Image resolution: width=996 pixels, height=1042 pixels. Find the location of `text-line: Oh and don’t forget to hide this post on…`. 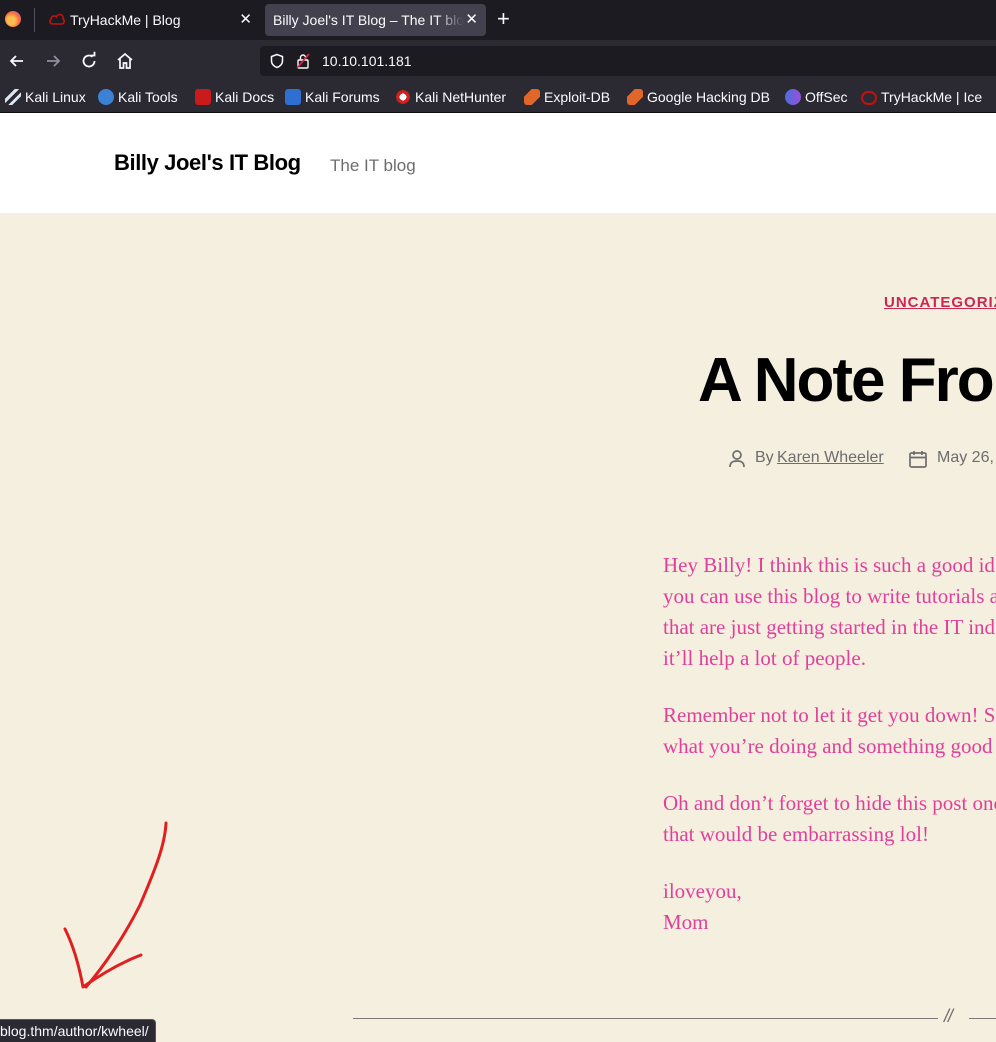

text-line: Oh and don’t forget to hide this post on… is located at coordinates (829, 803).